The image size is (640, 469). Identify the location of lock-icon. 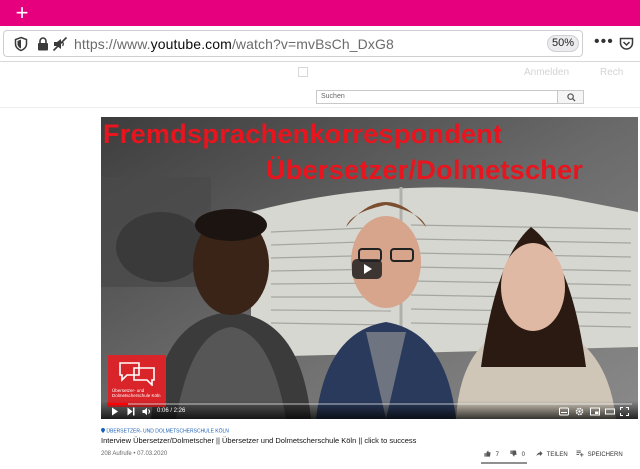
(43, 44).